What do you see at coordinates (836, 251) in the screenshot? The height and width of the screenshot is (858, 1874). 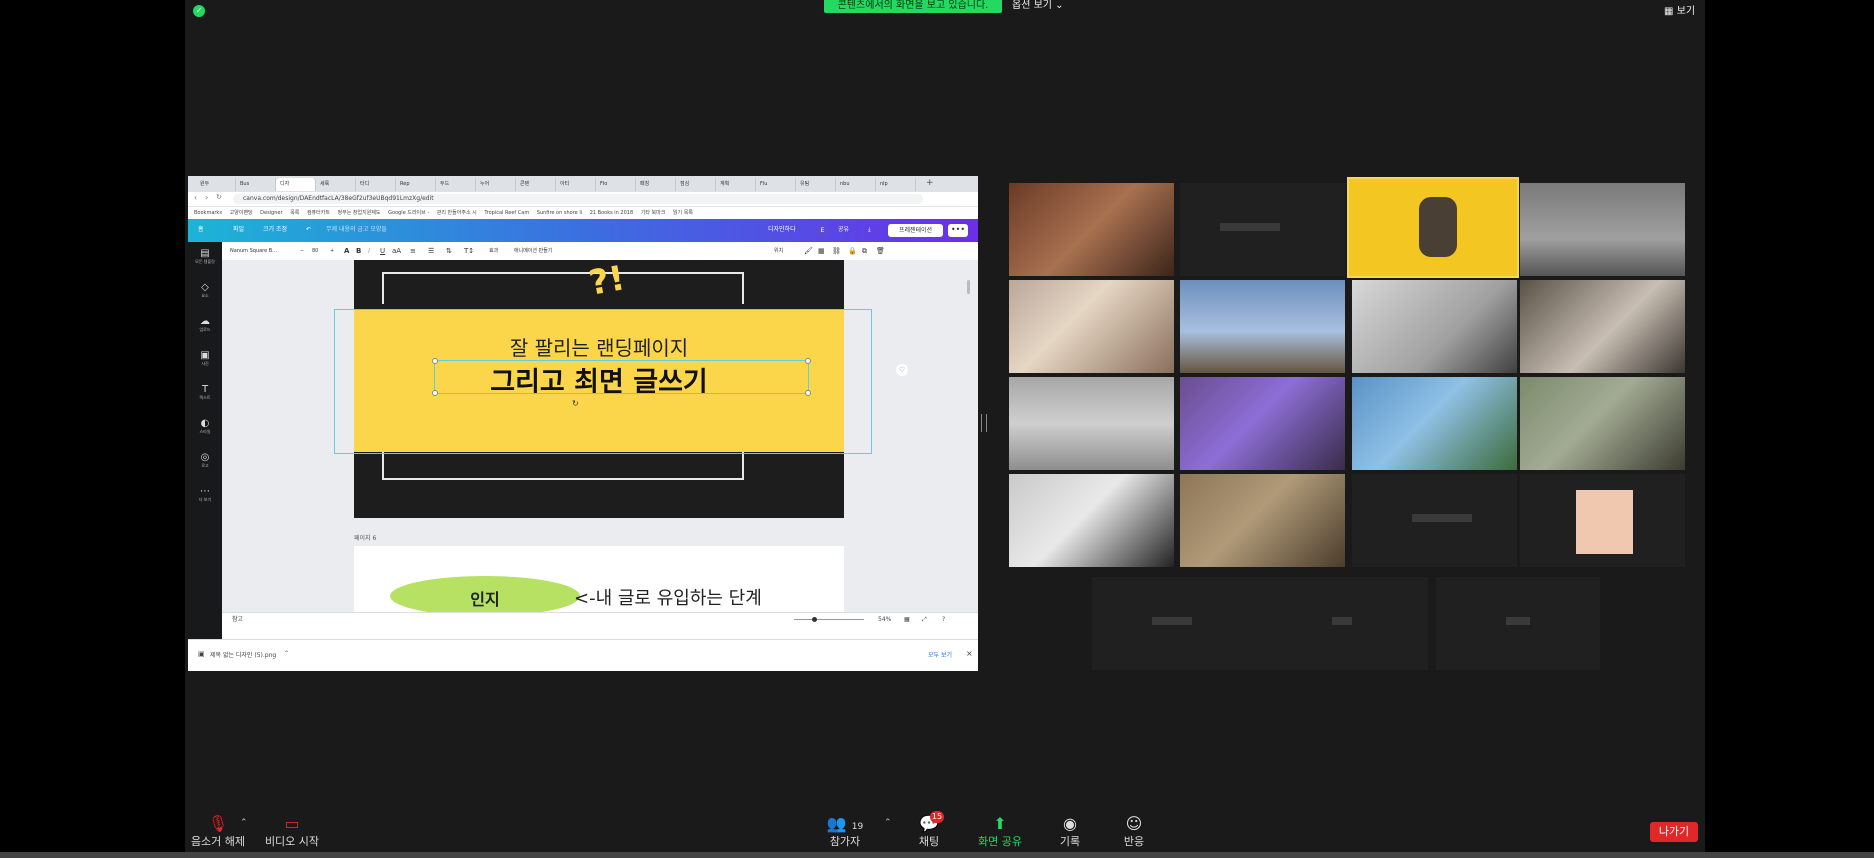 I see `link-icon: ⛓` at bounding box center [836, 251].